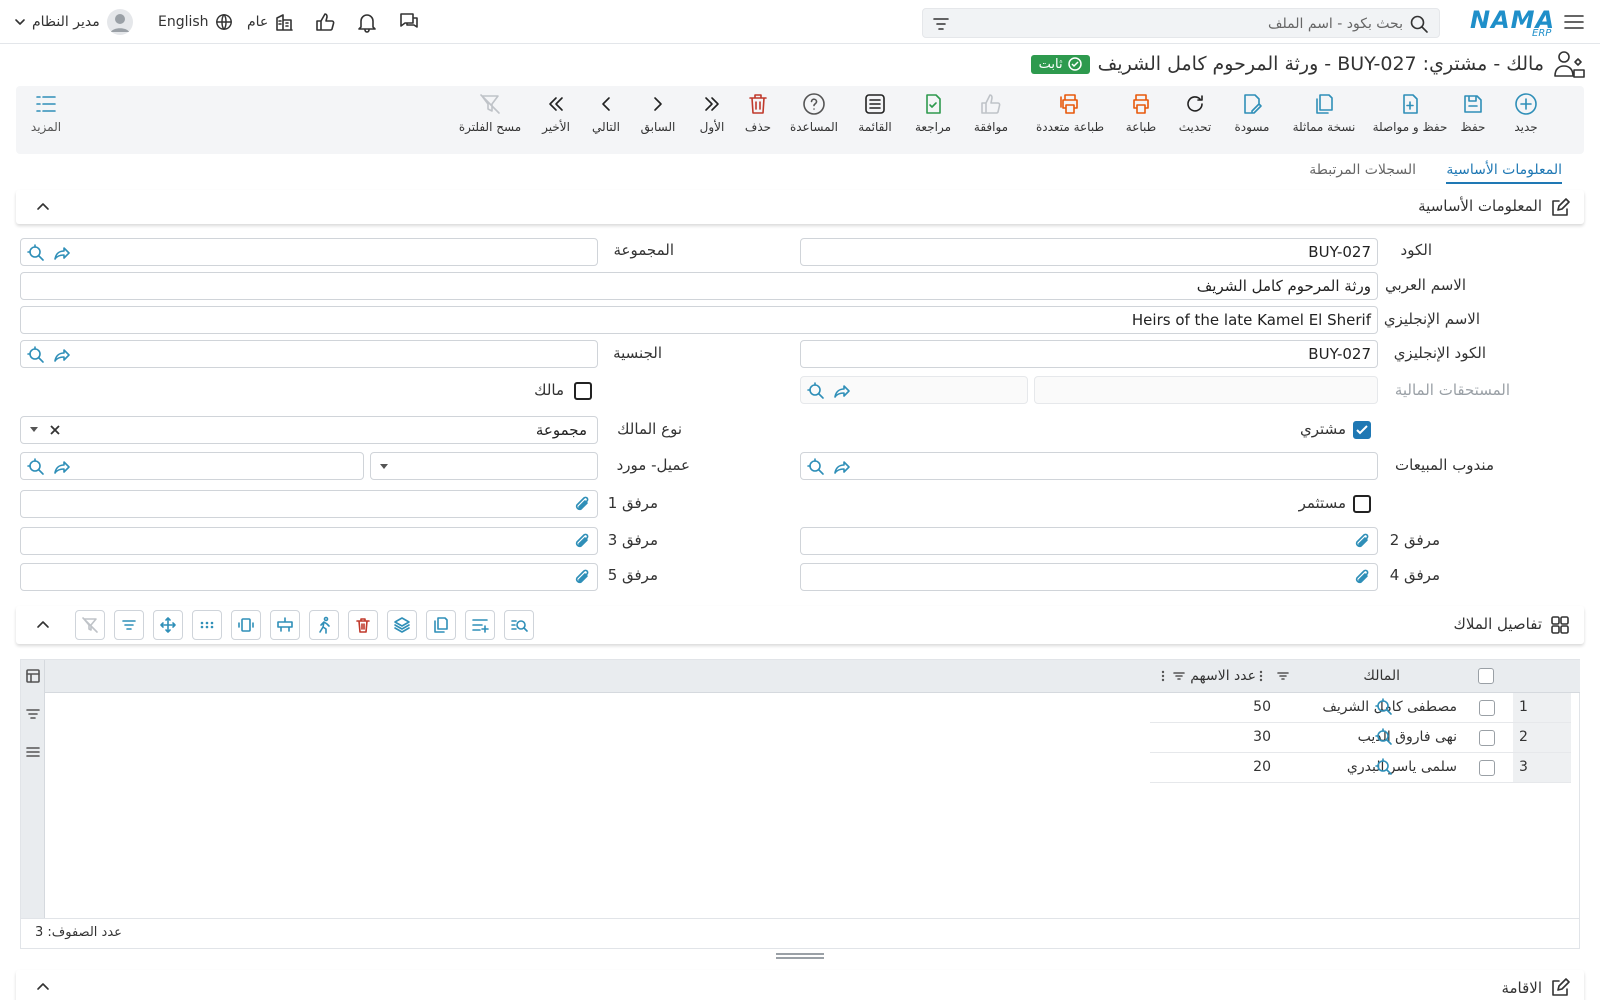 The width and height of the screenshot is (1600, 1000). Describe the element at coordinates (758, 120) in the screenshot. I see `delete-button: حذف` at that location.